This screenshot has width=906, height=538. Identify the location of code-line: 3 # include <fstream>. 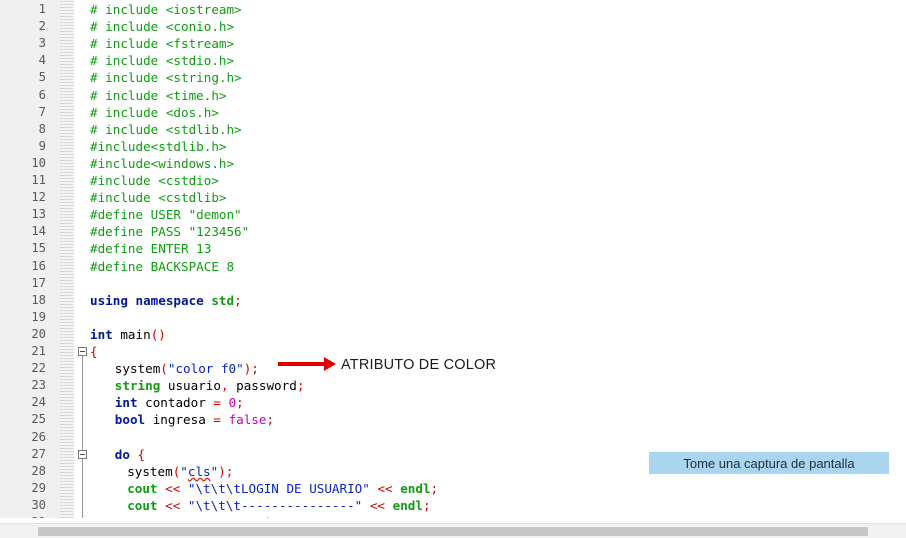
(453, 43).